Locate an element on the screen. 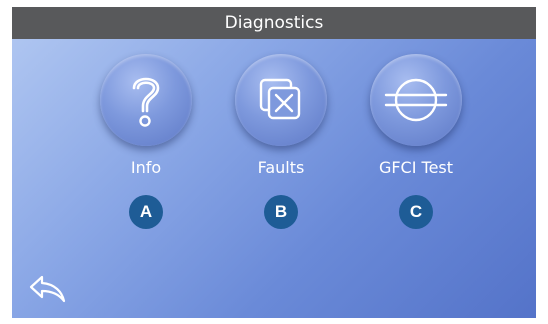  info-tile: Info A is located at coordinates (146, 141).